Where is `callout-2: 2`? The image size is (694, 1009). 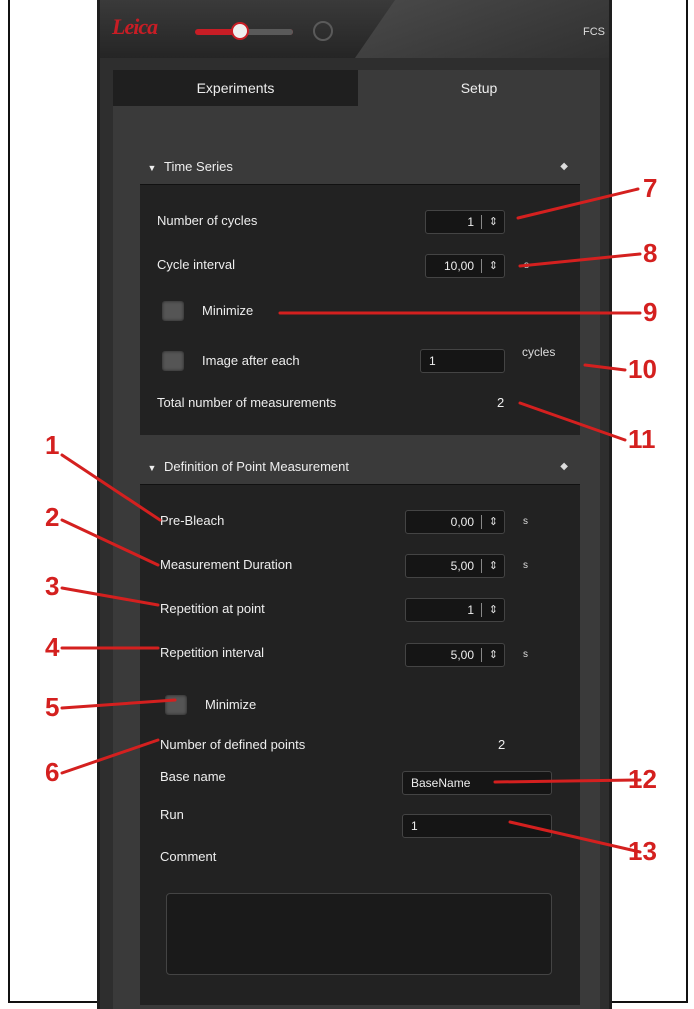
callout-2: 2 is located at coordinates (52, 517).